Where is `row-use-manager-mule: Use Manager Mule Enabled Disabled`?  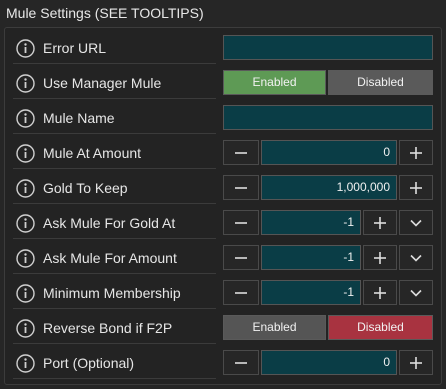
row-use-manager-mule: Use Manager Mule Enabled Disabled is located at coordinates (226, 85).